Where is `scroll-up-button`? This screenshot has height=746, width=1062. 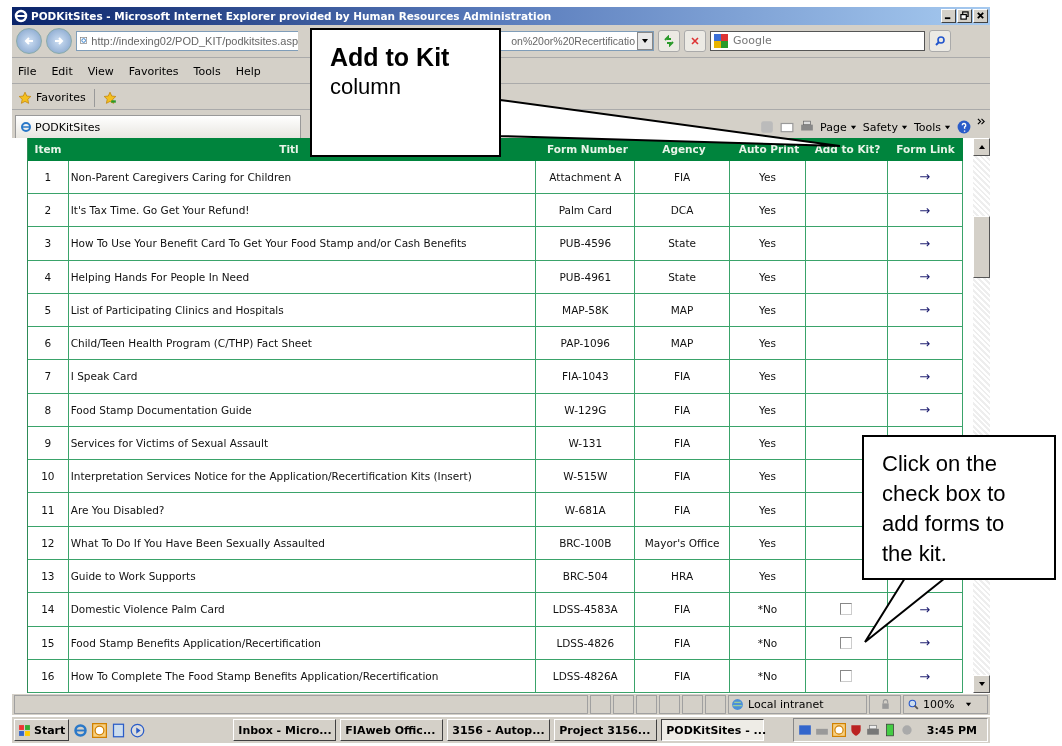
scroll-up-button is located at coordinates (981, 147).